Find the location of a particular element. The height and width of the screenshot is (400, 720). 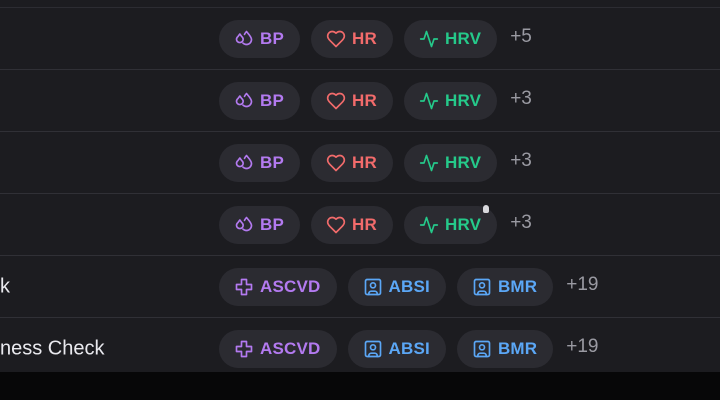

metric-tags: BP HR HRV +5 is located at coordinates (375, 39).